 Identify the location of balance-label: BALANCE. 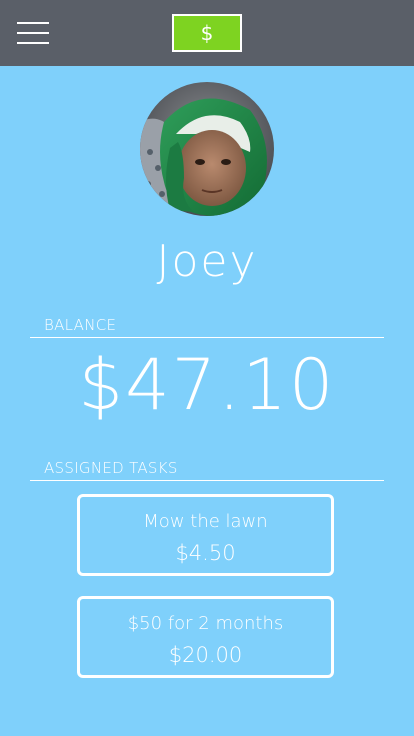
(80, 325).